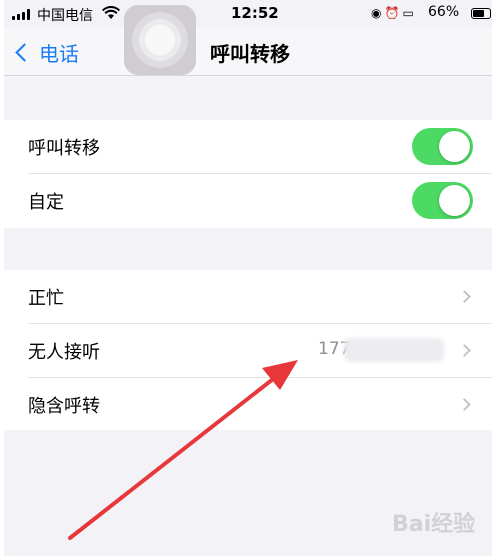  Describe the element at coordinates (248, 297) in the screenshot. I see `row-busy: 正忙` at that location.